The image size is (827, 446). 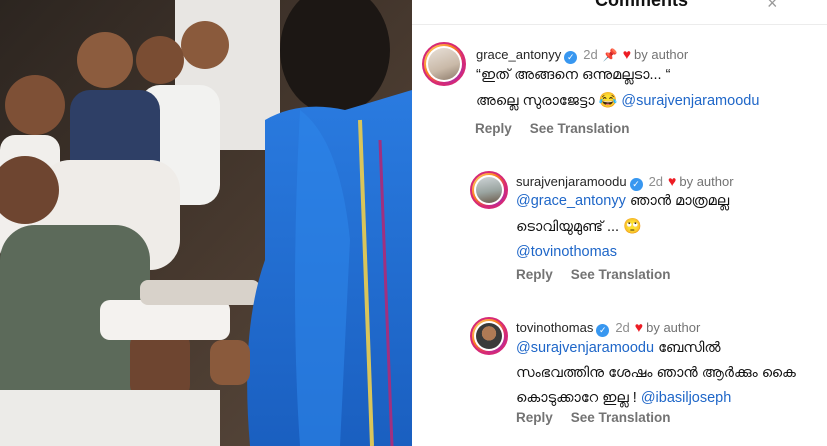 I want to click on comment-line-1: @surajvenjaramoodu ബേസിൽ, so click(x=656, y=348).